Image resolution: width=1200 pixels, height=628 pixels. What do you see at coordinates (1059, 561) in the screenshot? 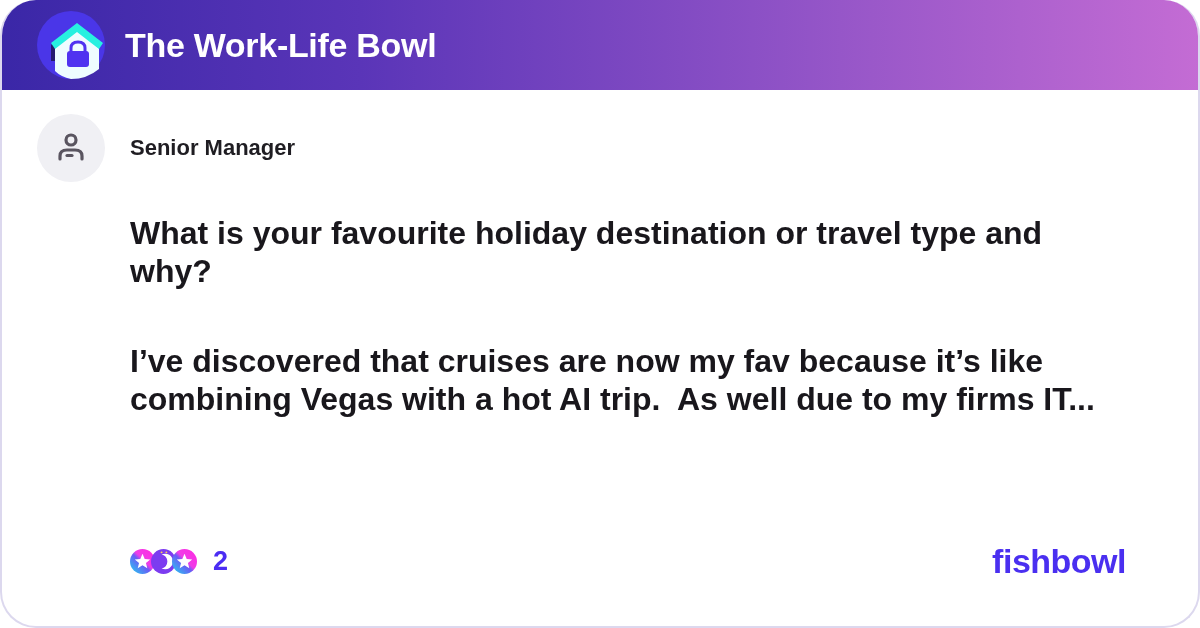
I see `brand-logo: fishbowl` at bounding box center [1059, 561].